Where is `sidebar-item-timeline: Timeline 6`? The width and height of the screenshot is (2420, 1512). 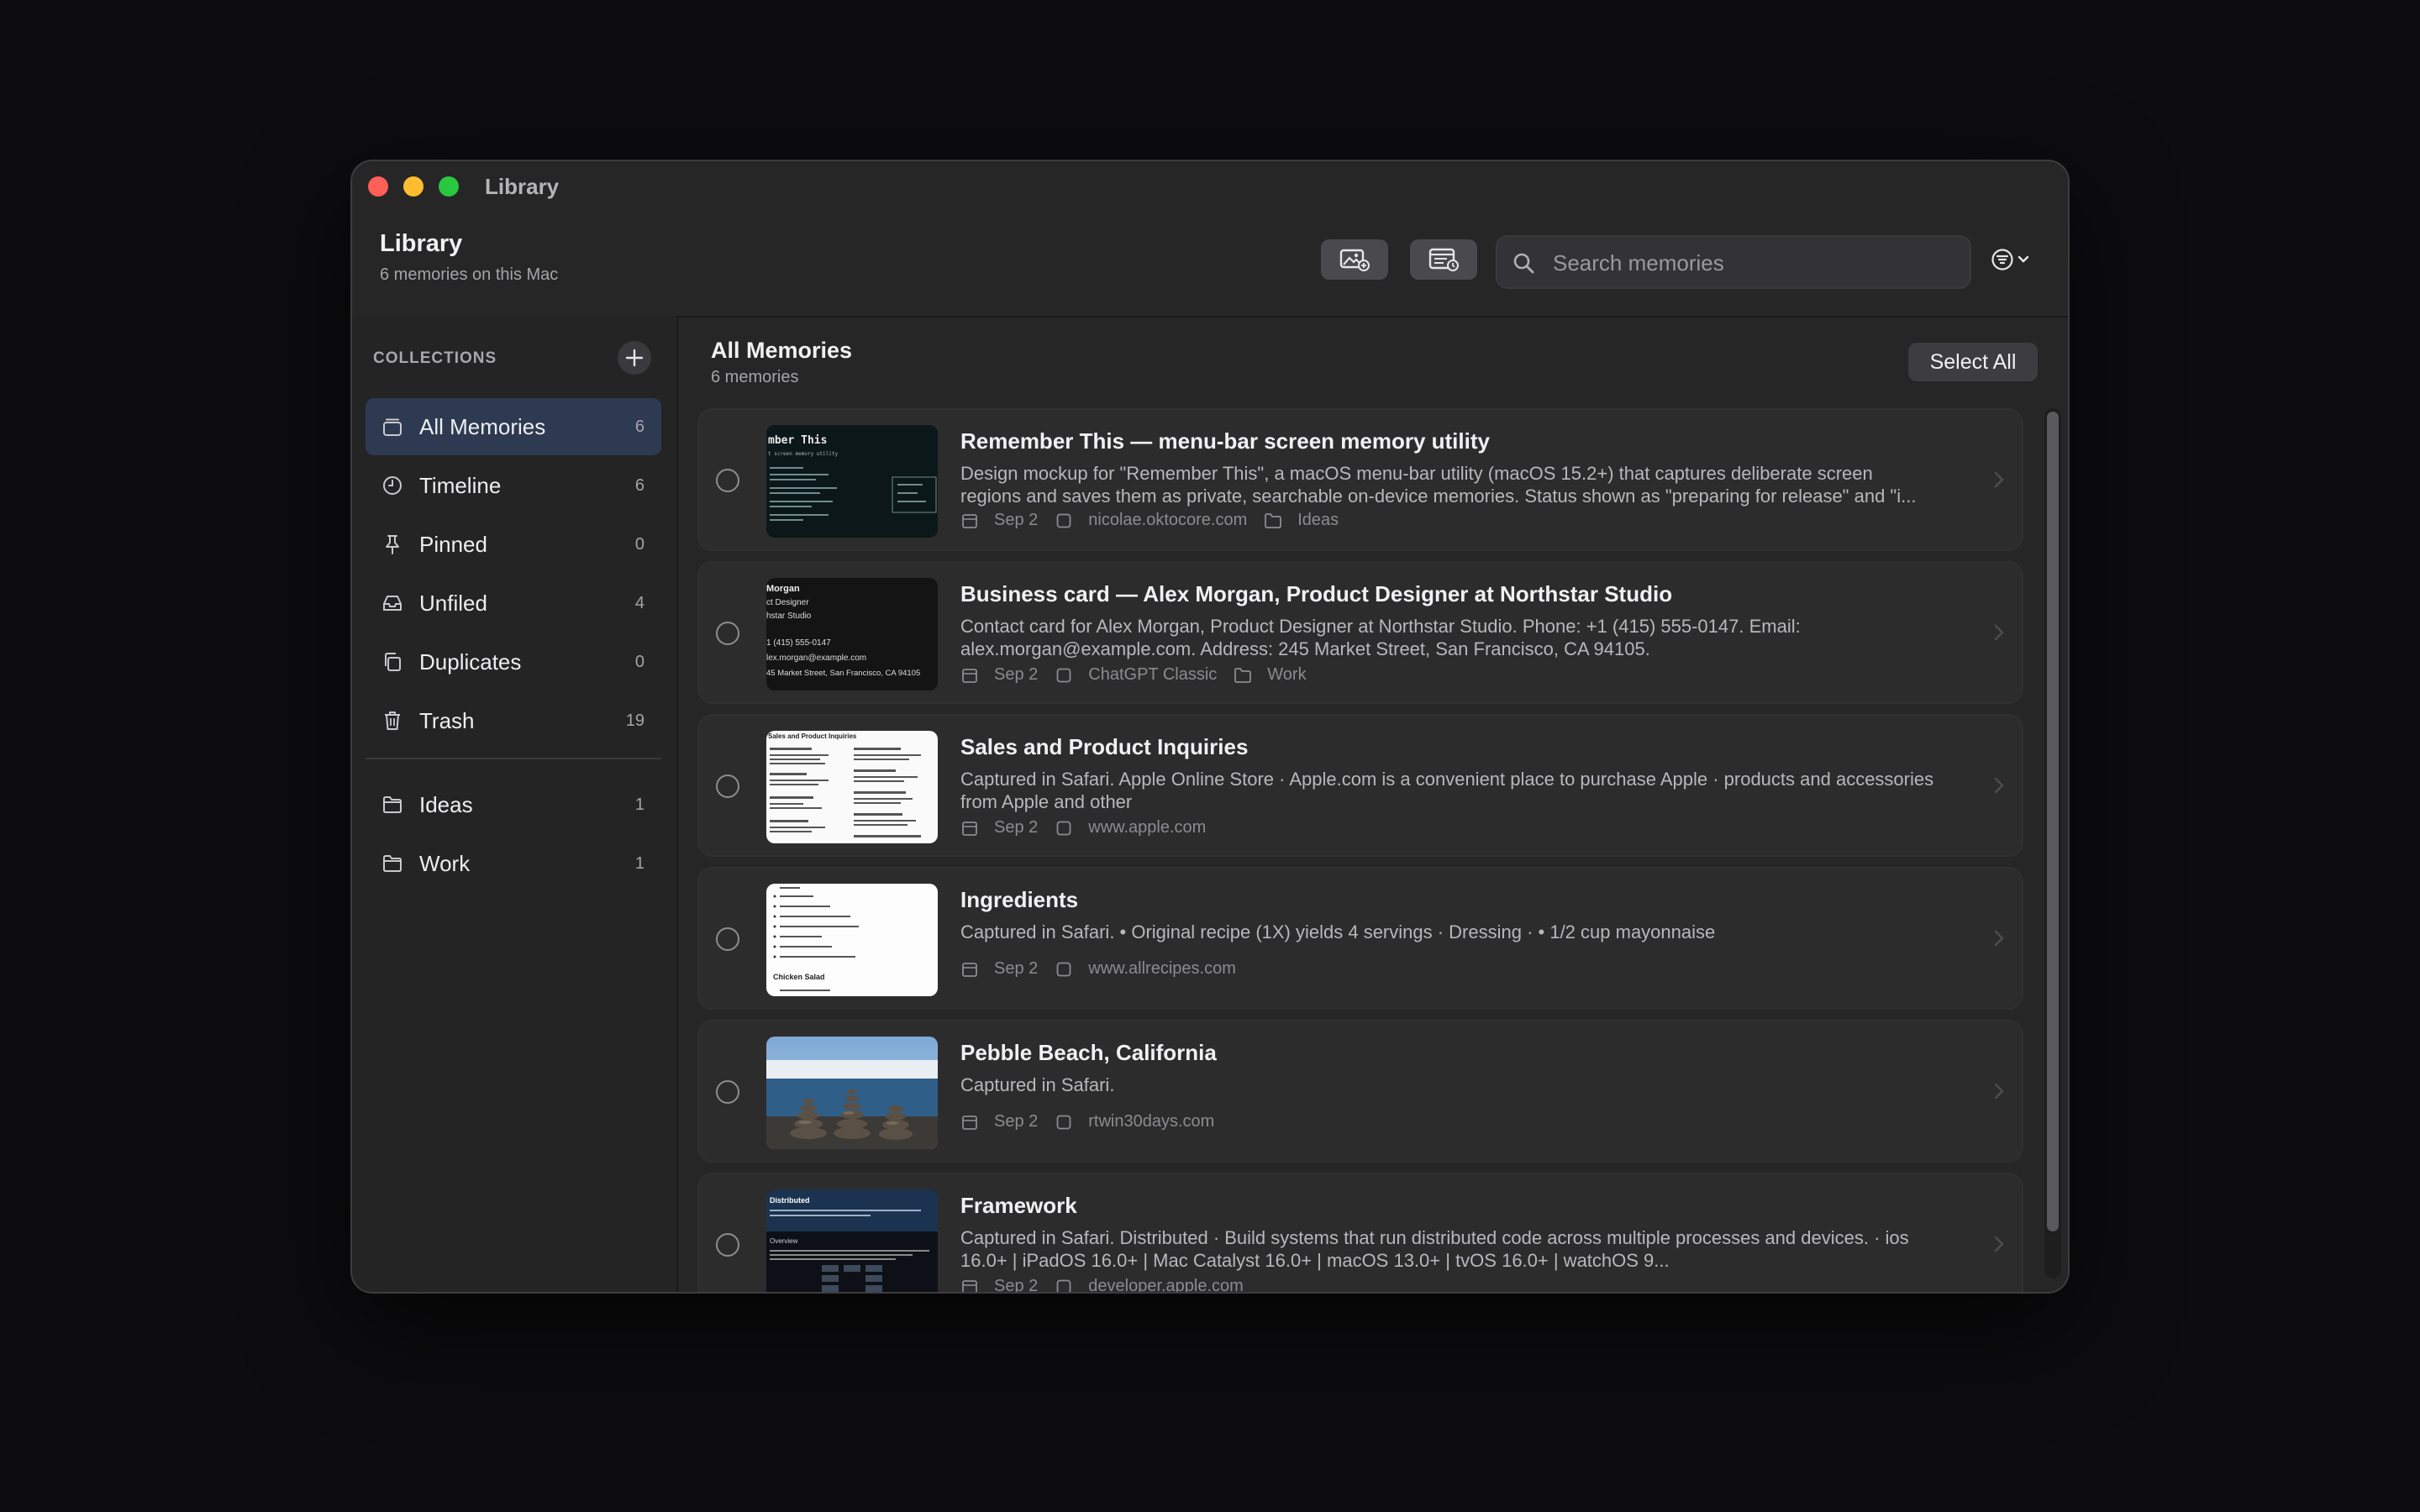 sidebar-item-timeline: Timeline 6 is located at coordinates (513, 485).